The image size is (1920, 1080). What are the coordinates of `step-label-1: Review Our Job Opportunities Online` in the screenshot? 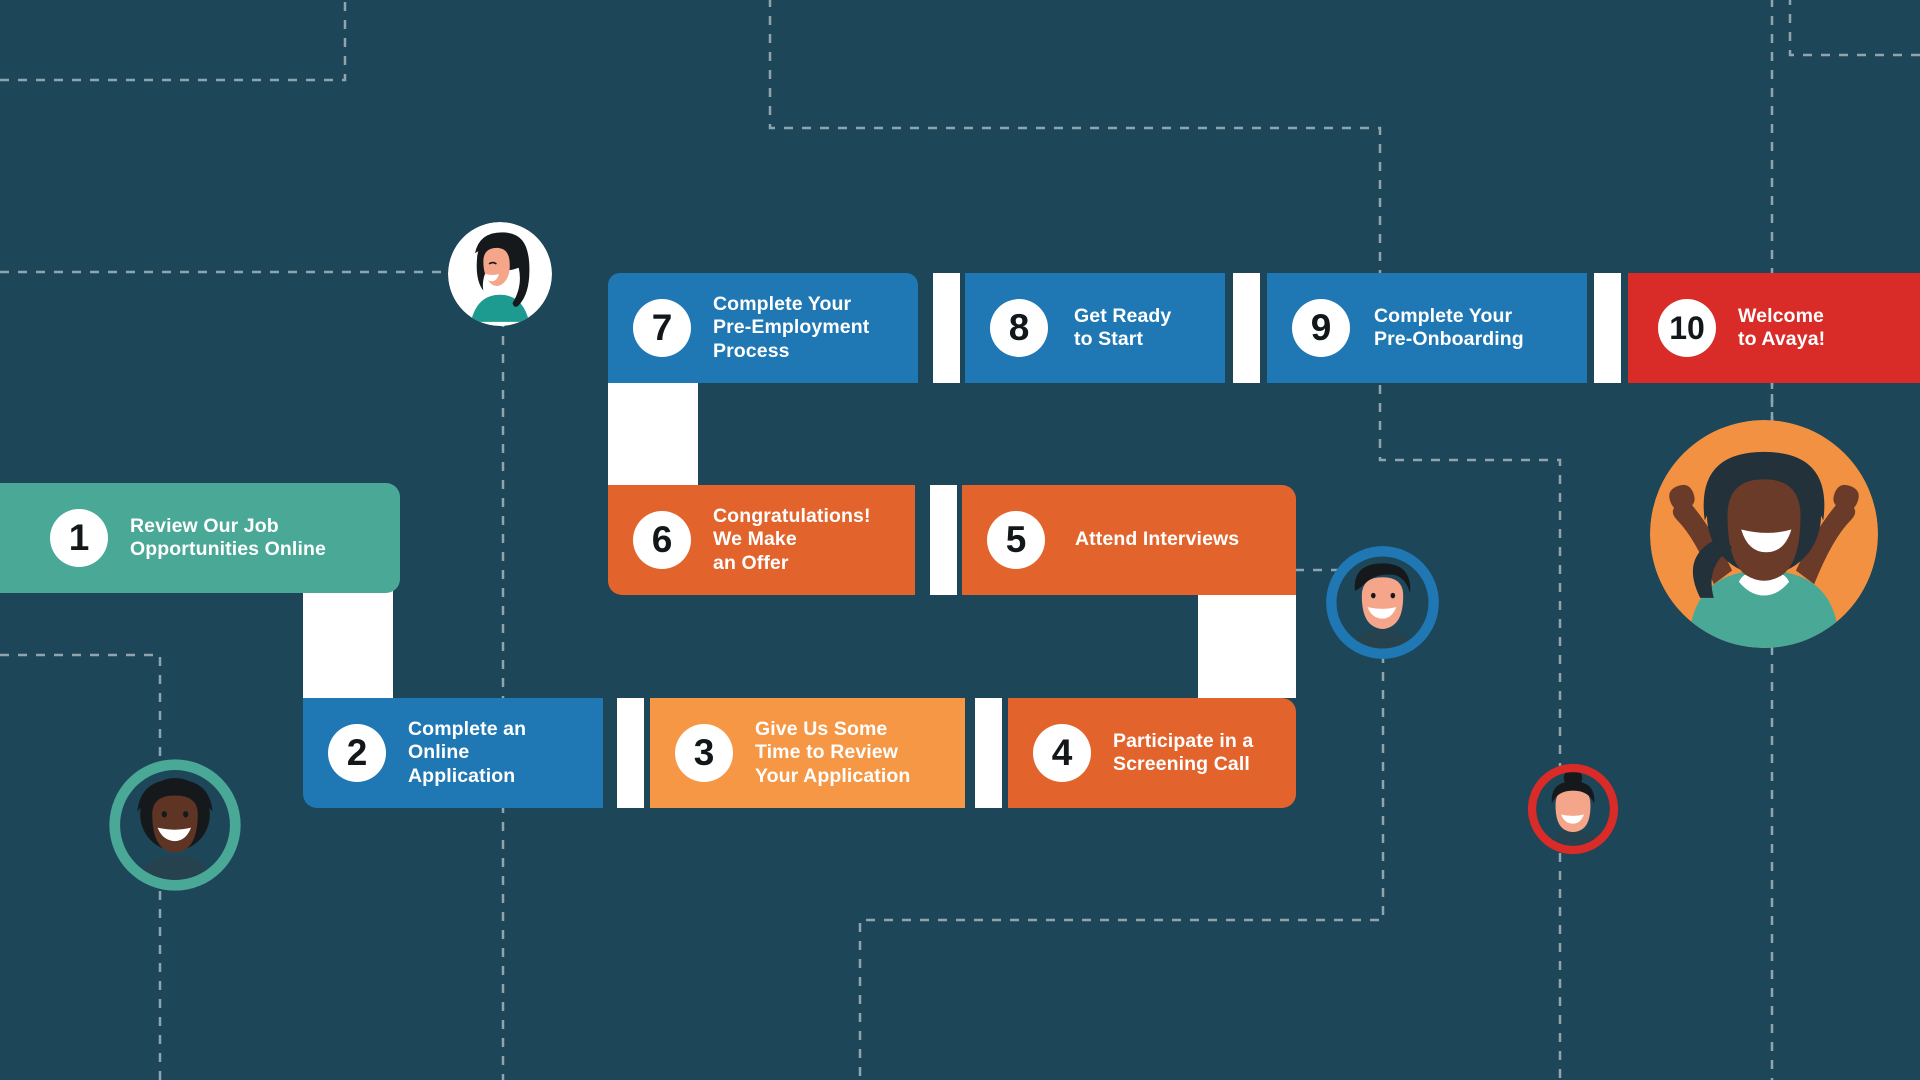 It's located at (228, 537).